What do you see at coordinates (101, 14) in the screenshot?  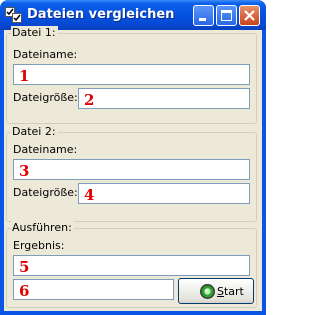 I see `window-title: Dateien vergleichen` at bounding box center [101, 14].